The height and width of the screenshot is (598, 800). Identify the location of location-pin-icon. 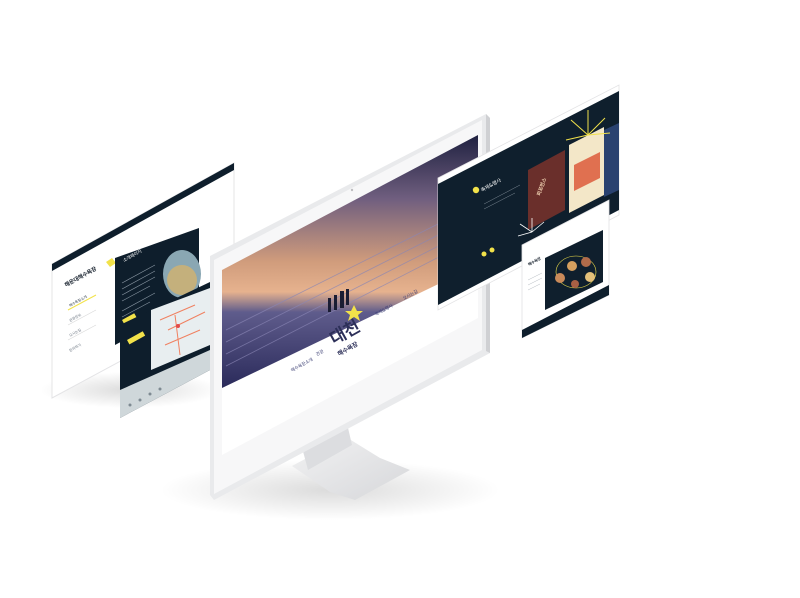
(178, 326).